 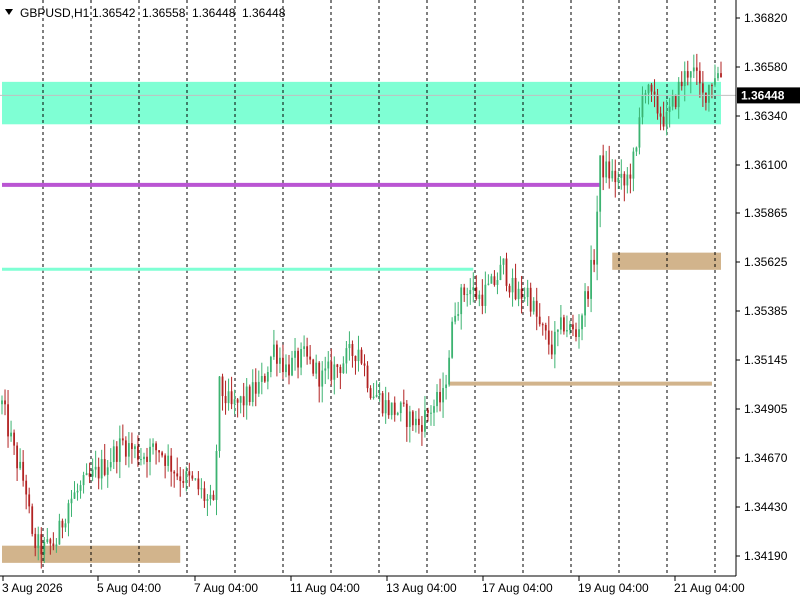 I want to click on y-tick-label: 1.35865, so click(x=766, y=213).